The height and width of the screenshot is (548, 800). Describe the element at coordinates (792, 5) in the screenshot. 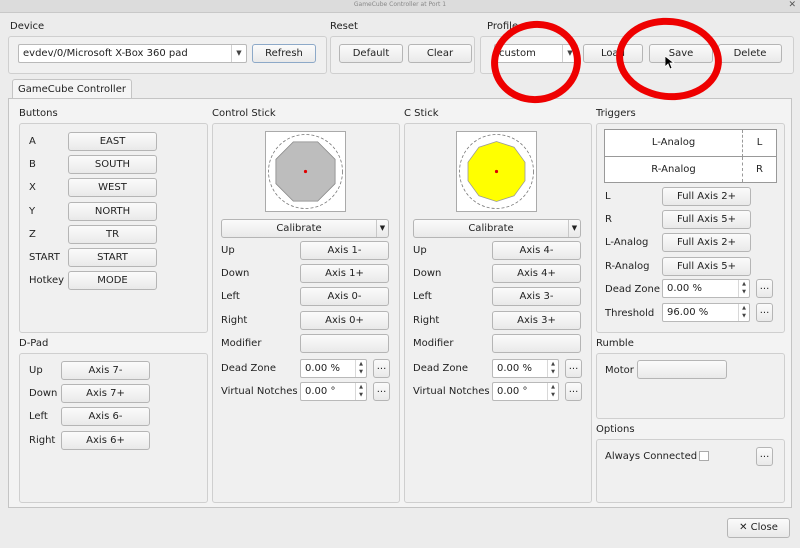

I see `window-close-icon: ✕` at that location.